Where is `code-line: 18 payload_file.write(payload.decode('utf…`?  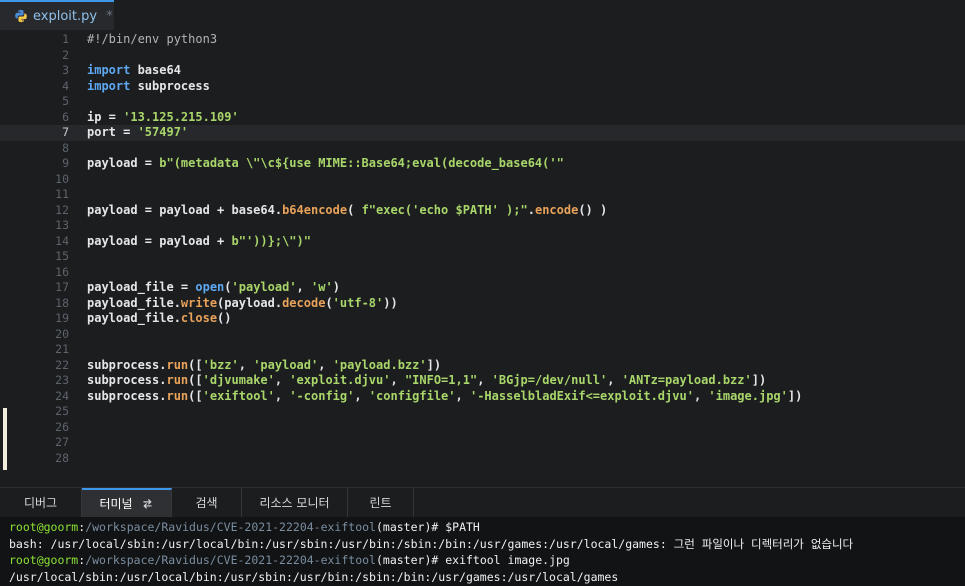 code-line: 18 payload_file.write(payload.decode('utf… is located at coordinates (482, 304).